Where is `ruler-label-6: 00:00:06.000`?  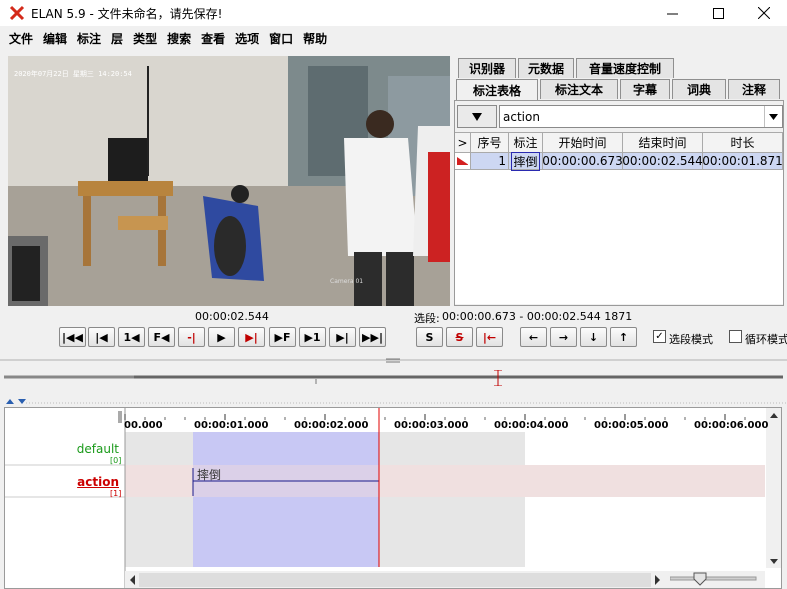
ruler-label-6: 00:00:06.000 is located at coordinates (731, 425).